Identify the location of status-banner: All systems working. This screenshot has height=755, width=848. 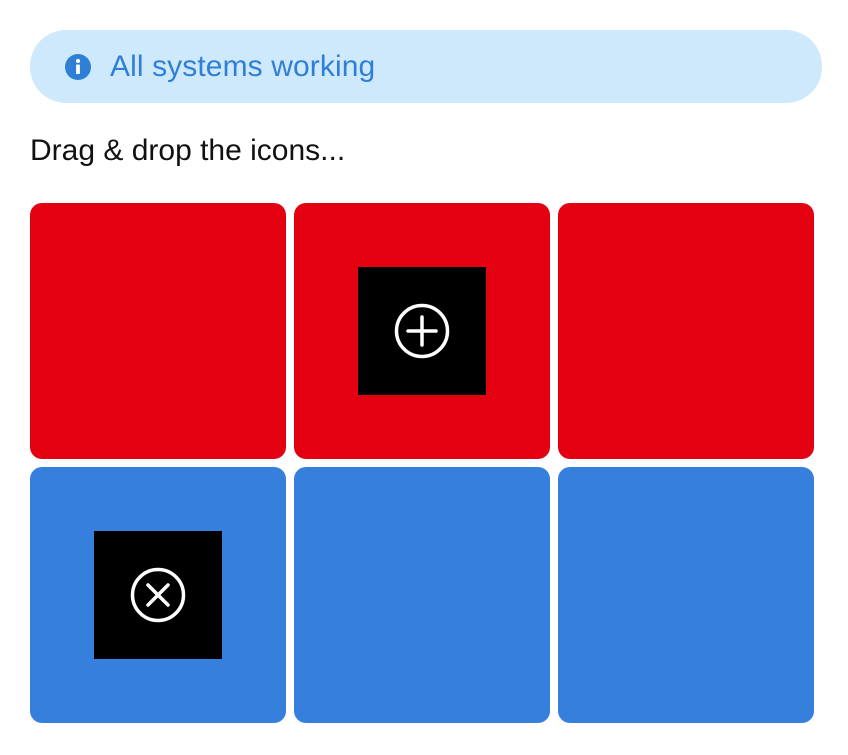
(426, 66).